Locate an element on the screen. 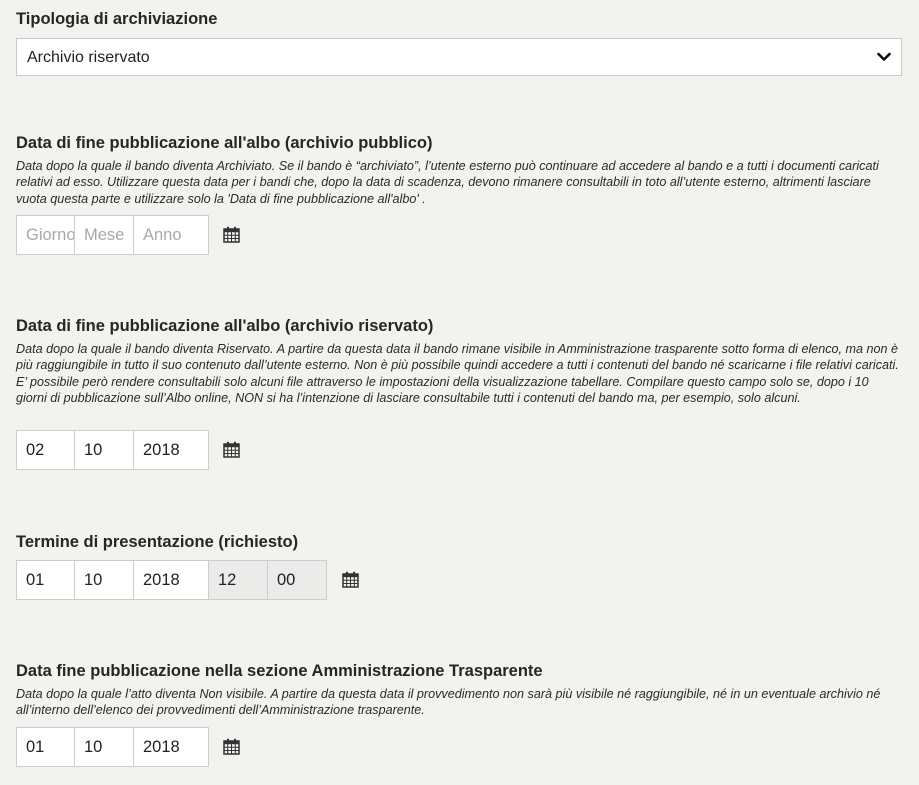 Image resolution: width=919 pixels, height=785 pixels. albo-riservato-year-input is located at coordinates (171, 450).